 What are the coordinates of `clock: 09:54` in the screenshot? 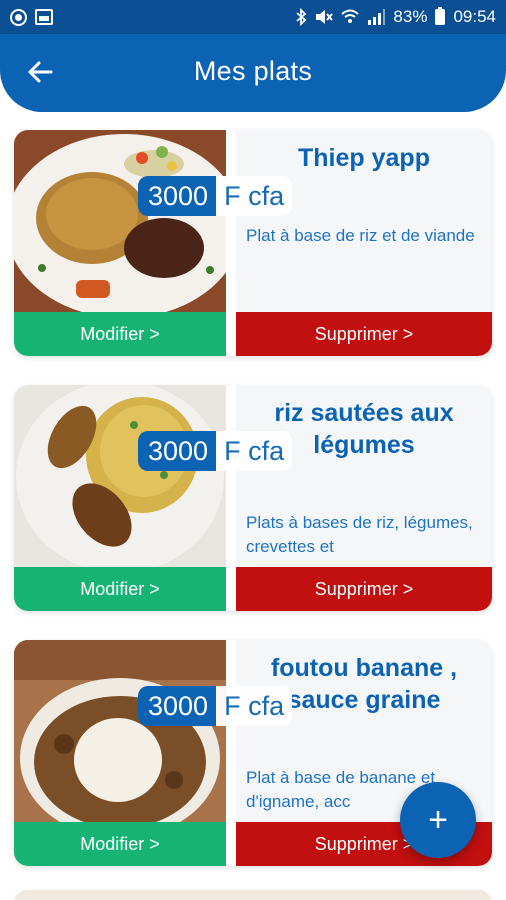 It's located at (474, 16).